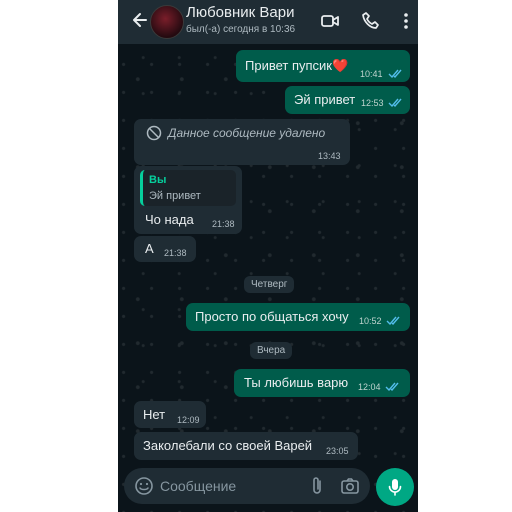 This screenshot has height=512, width=512. I want to click on message-bubble-incoming: Заколебали со своей Варей 23:05, so click(246, 446).